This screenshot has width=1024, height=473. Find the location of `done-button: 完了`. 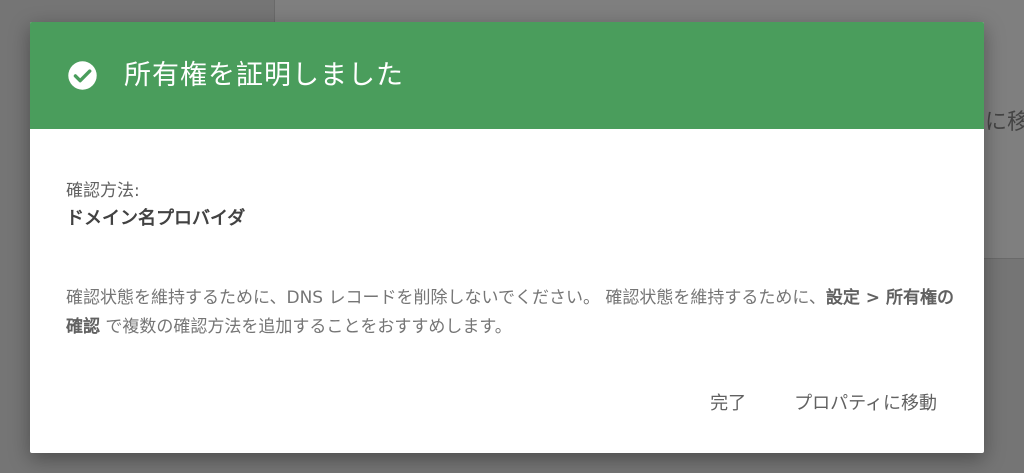

done-button: 完了 is located at coordinates (728, 404).